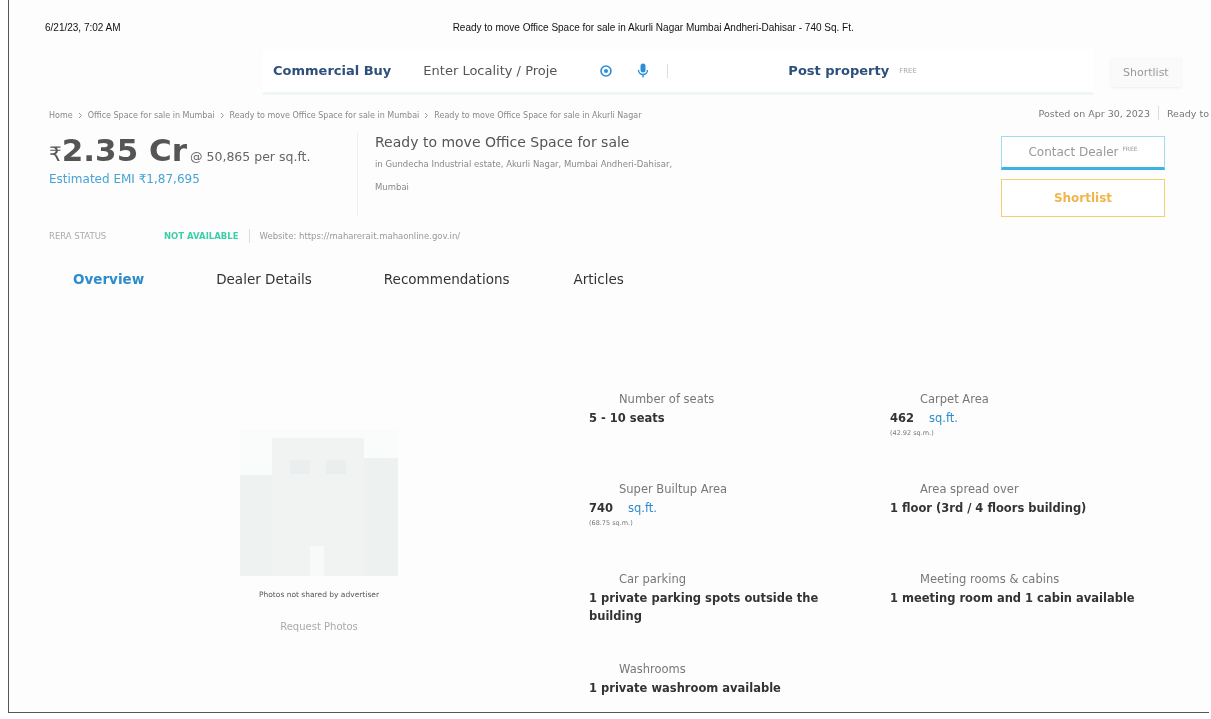  What do you see at coordinates (1012, 598) in the screenshot?
I see `detail-value: 1 meeting room and 1 cabin available` at bounding box center [1012, 598].